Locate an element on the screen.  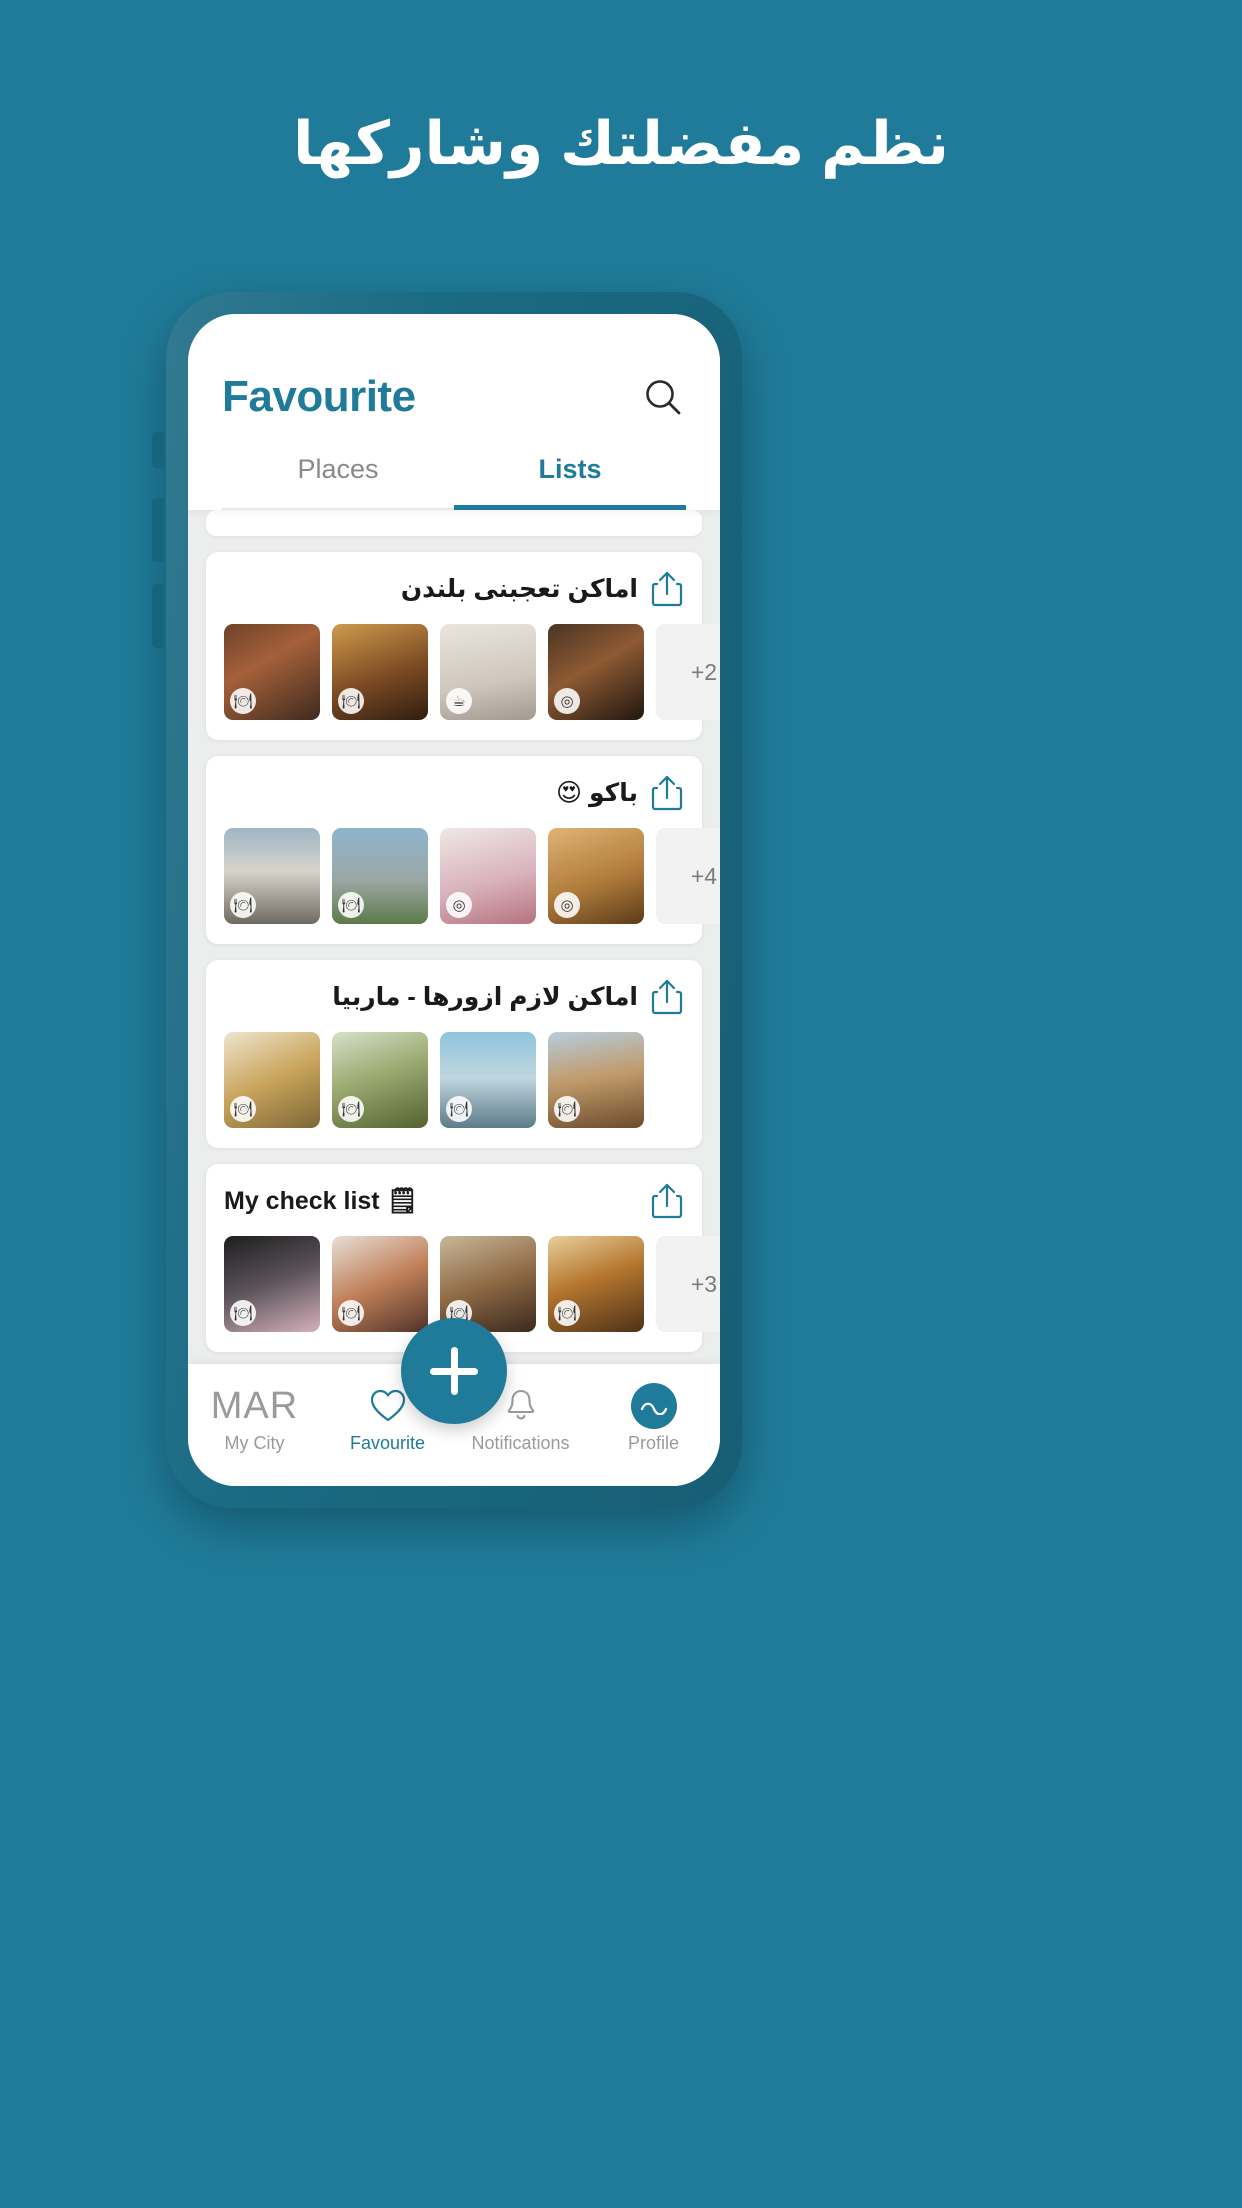
thumbnail-row: 🍽 🍽 ☕ ◎ +2 is located at coordinates (472, 672).